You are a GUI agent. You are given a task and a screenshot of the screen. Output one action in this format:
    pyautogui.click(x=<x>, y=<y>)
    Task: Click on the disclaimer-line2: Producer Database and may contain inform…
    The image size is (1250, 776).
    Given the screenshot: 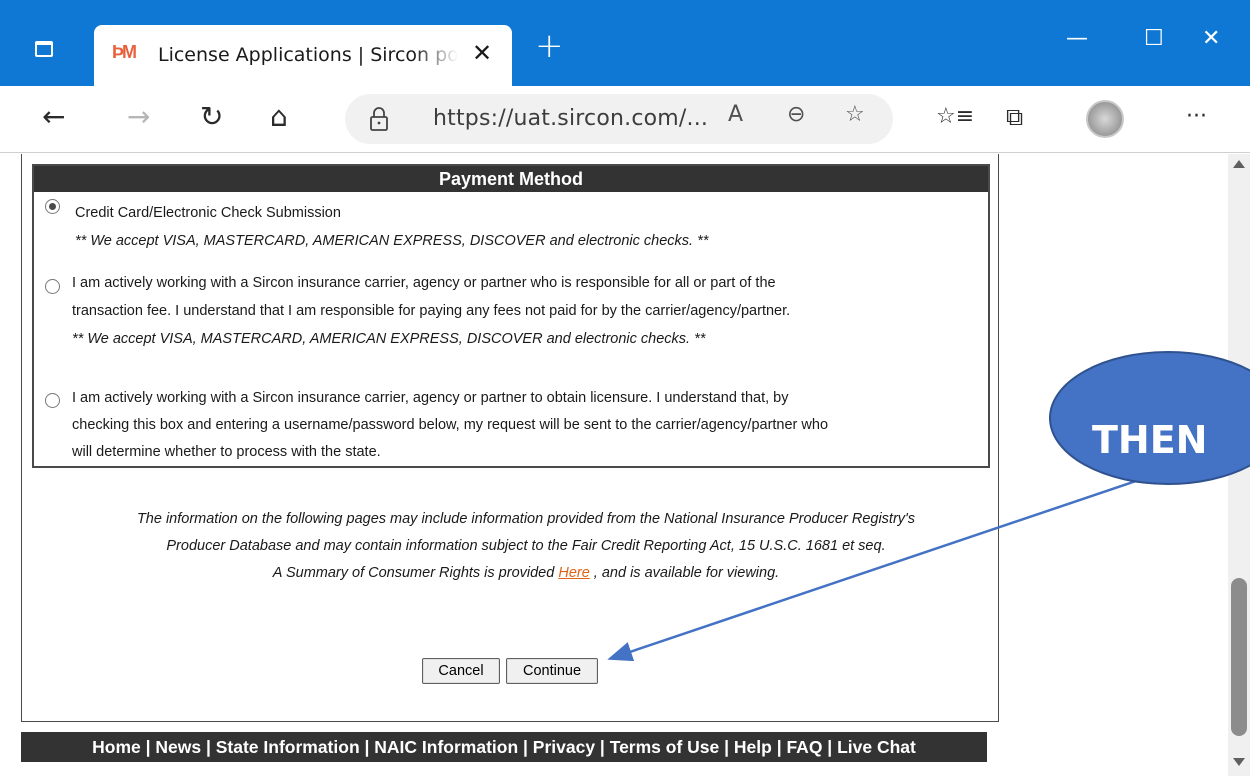 What is the action you would take?
    pyautogui.click(x=526, y=546)
    